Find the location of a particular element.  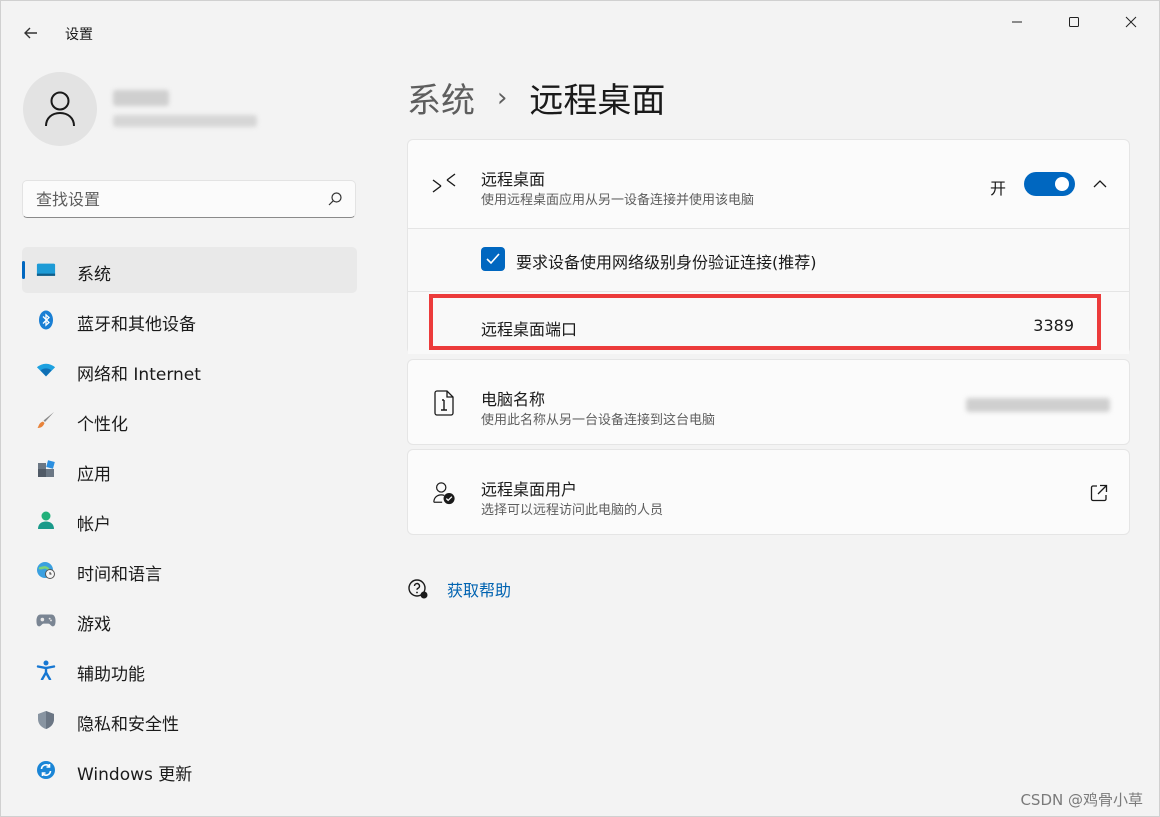

pc-info-icon is located at coordinates (444, 403).